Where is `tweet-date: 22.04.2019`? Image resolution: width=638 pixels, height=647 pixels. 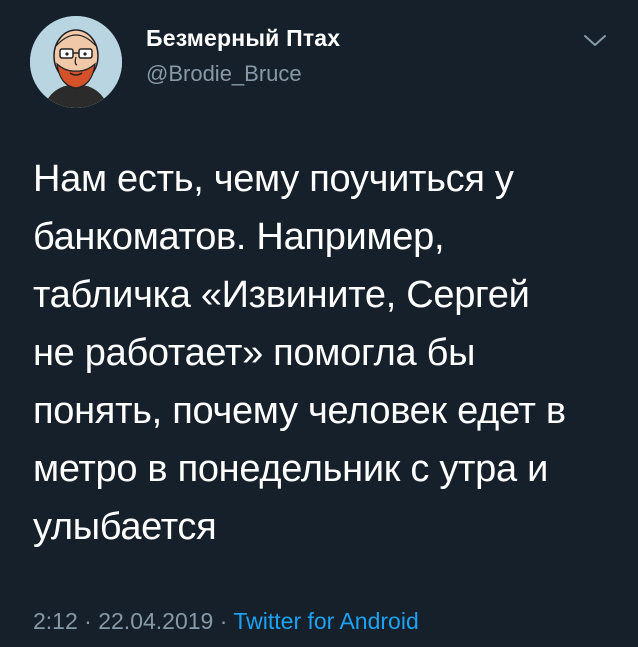 tweet-date: 22.04.2019 is located at coordinates (155, 621).